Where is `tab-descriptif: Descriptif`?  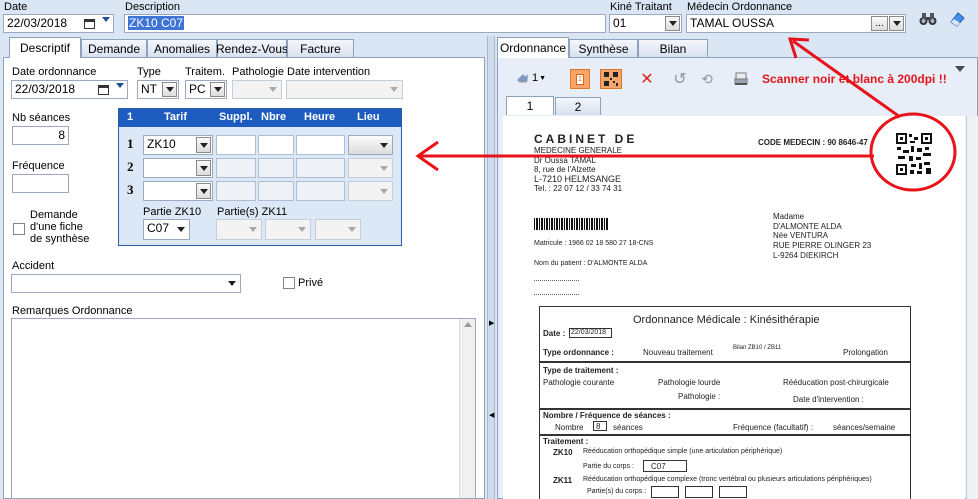 tab-descriptif: Descriptif is located at coordinates (45, 47).